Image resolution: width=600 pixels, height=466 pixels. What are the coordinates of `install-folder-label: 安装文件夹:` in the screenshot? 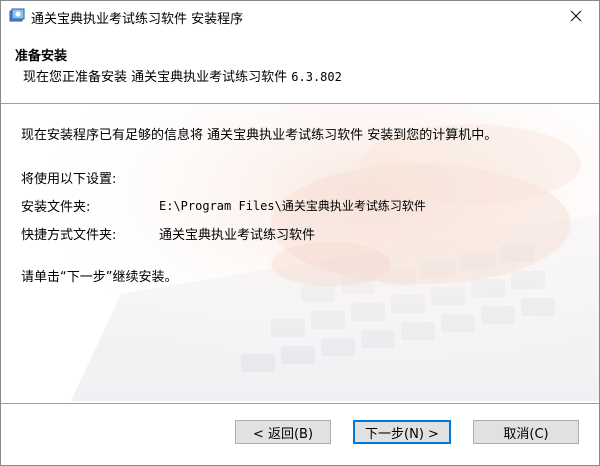 It's located at (56, 207).